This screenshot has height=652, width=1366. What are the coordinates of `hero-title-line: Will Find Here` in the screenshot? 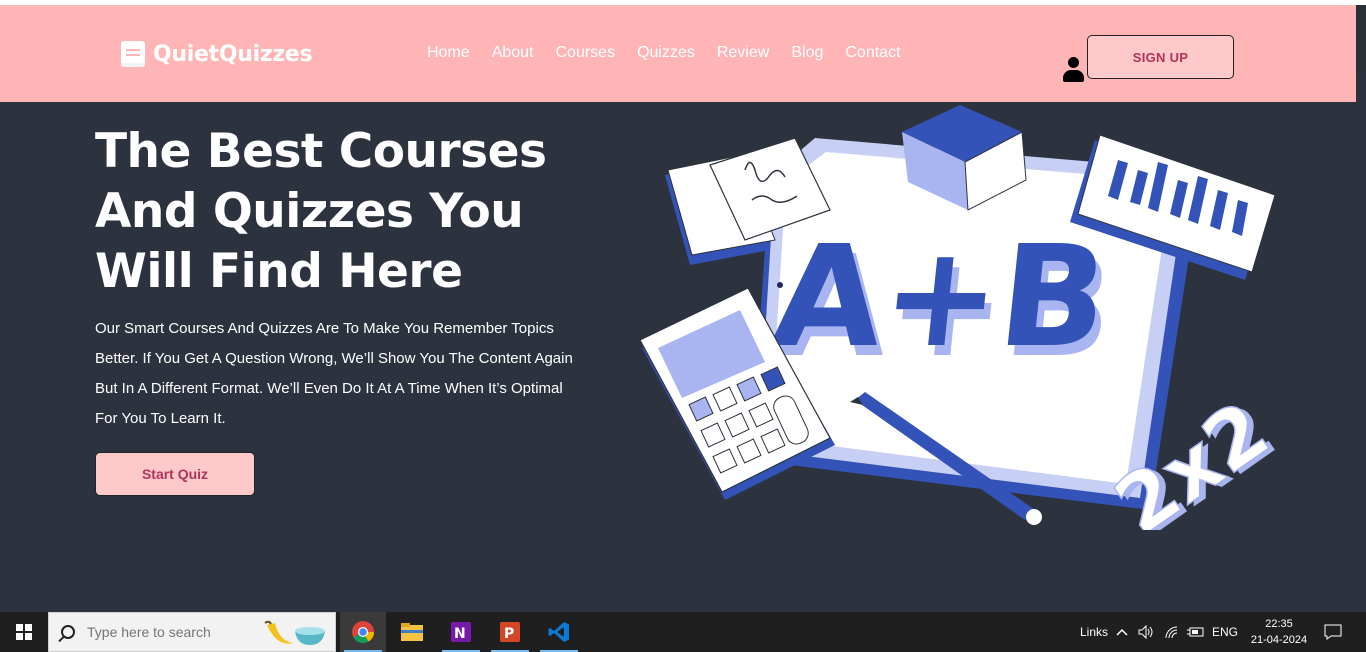 It's located at (279, 271).